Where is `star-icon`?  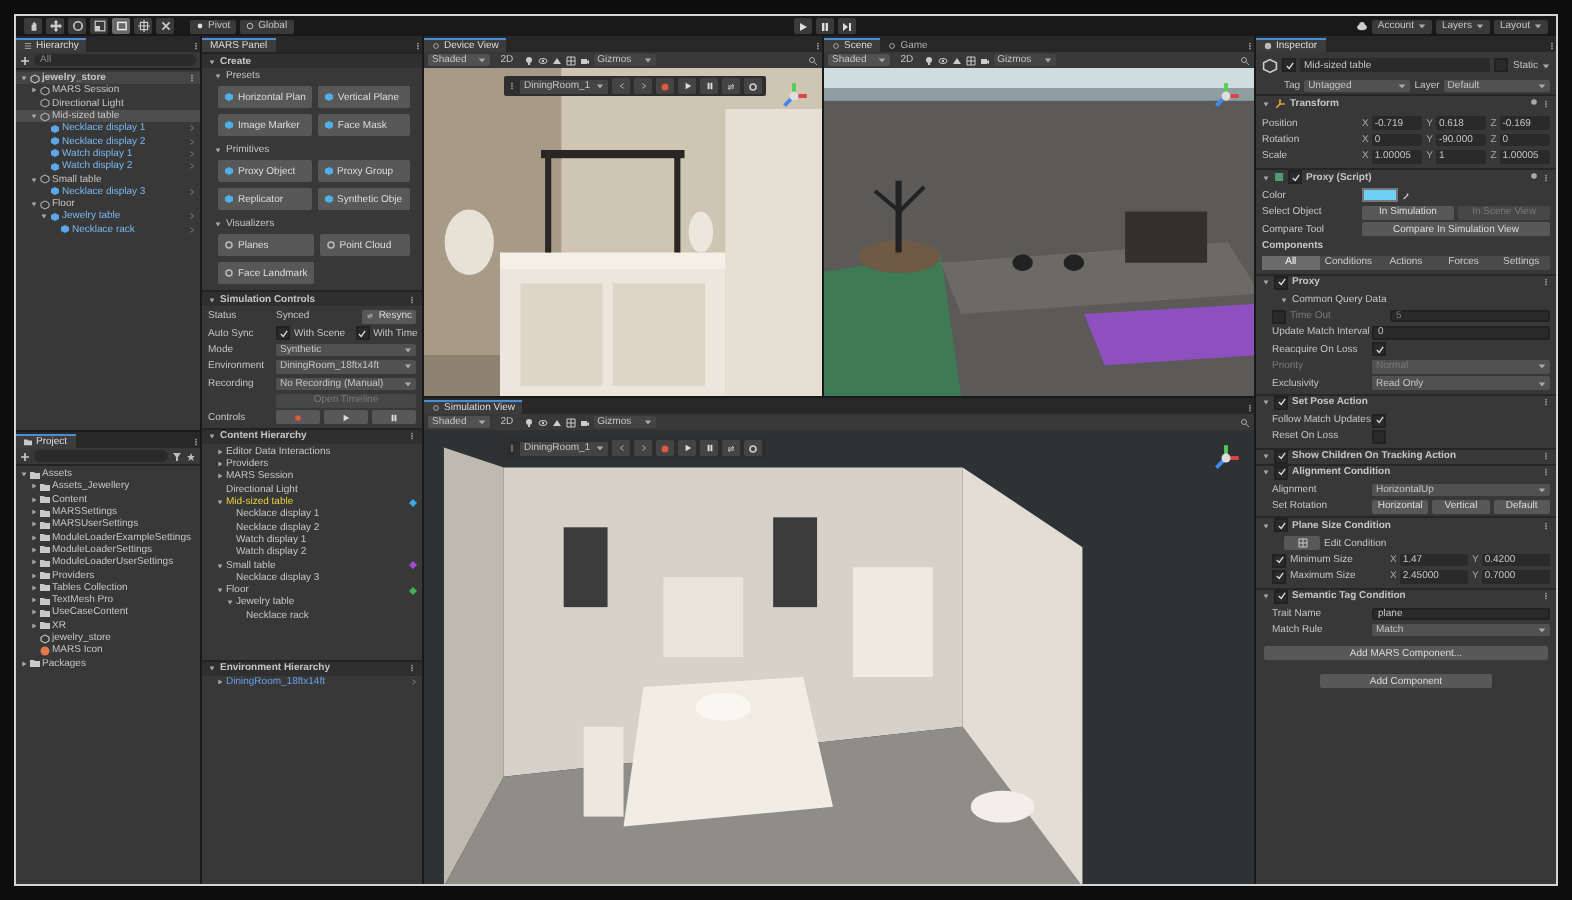 star-icon is located at coordinates (191, 456).